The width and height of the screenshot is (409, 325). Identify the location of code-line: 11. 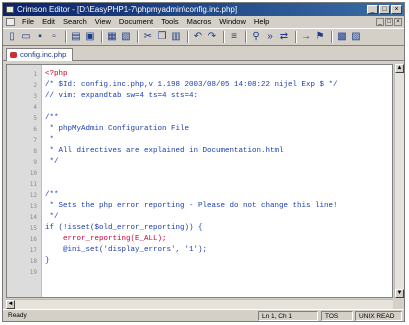
(199, 184).